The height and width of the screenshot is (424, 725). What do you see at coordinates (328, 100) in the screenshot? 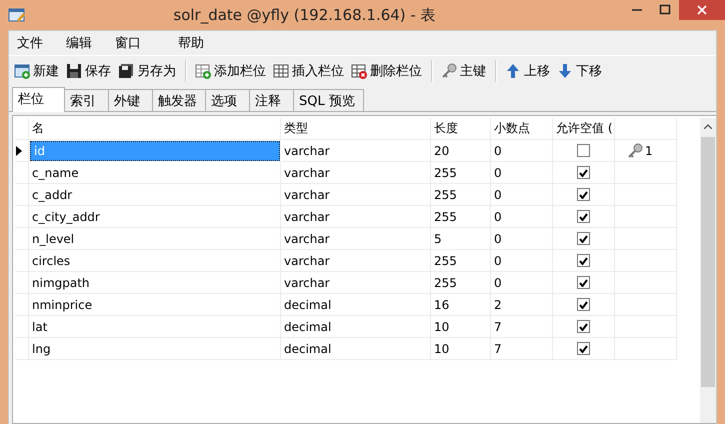
I see `tab: SQL 预览` at bounding box center [328, 100].